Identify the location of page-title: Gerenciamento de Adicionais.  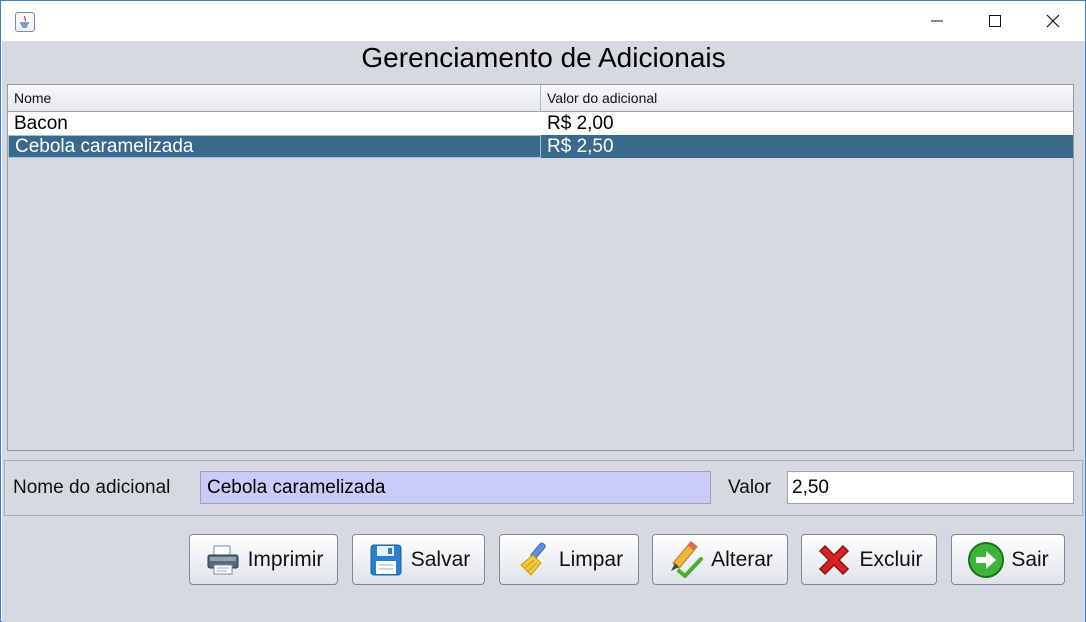
(543, 58).